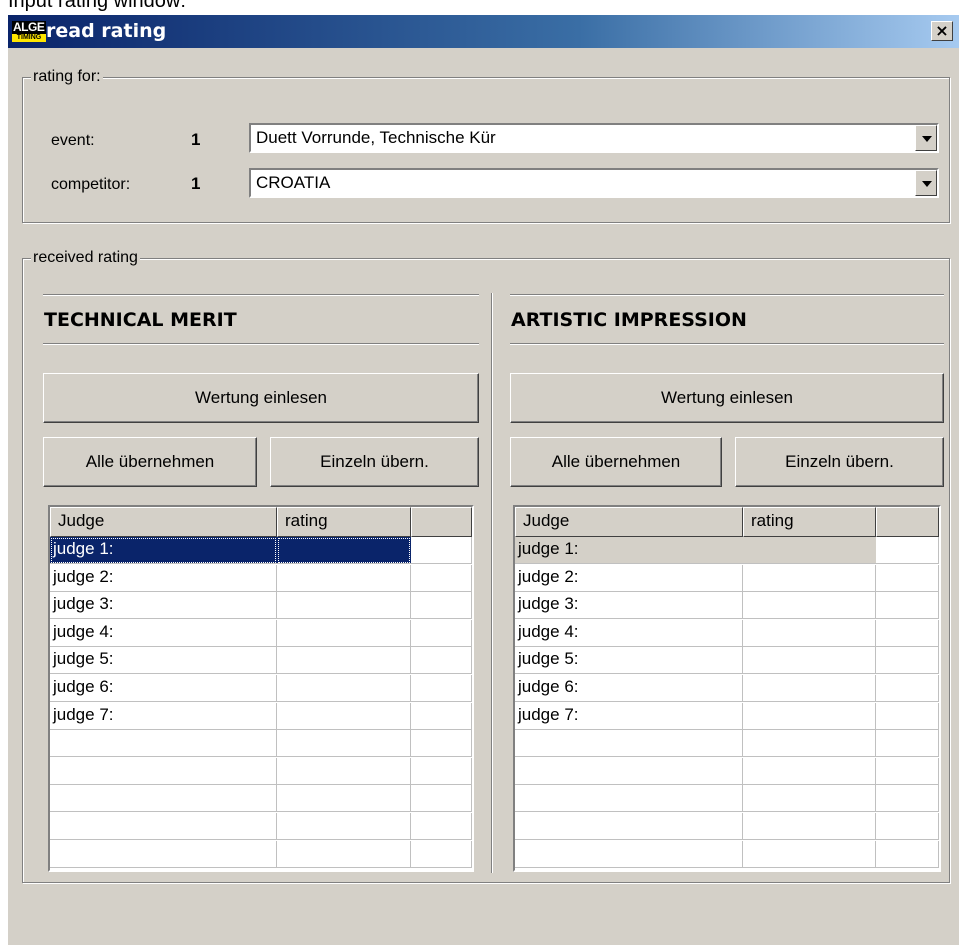  Describe the element at coordinates (376, 137) in the screenshot. I see `event-dropdown-value: Duett Vorrunde, Technische Kür` at that location.